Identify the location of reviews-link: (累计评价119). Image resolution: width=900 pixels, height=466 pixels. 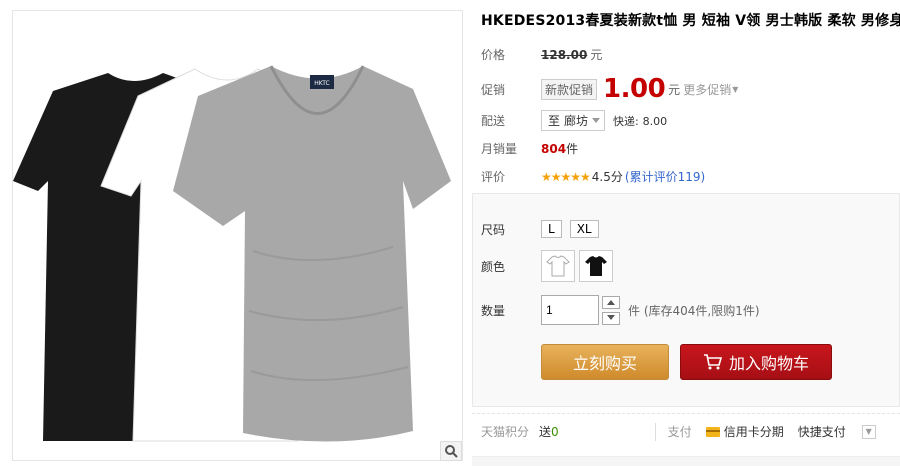
(665, 176).